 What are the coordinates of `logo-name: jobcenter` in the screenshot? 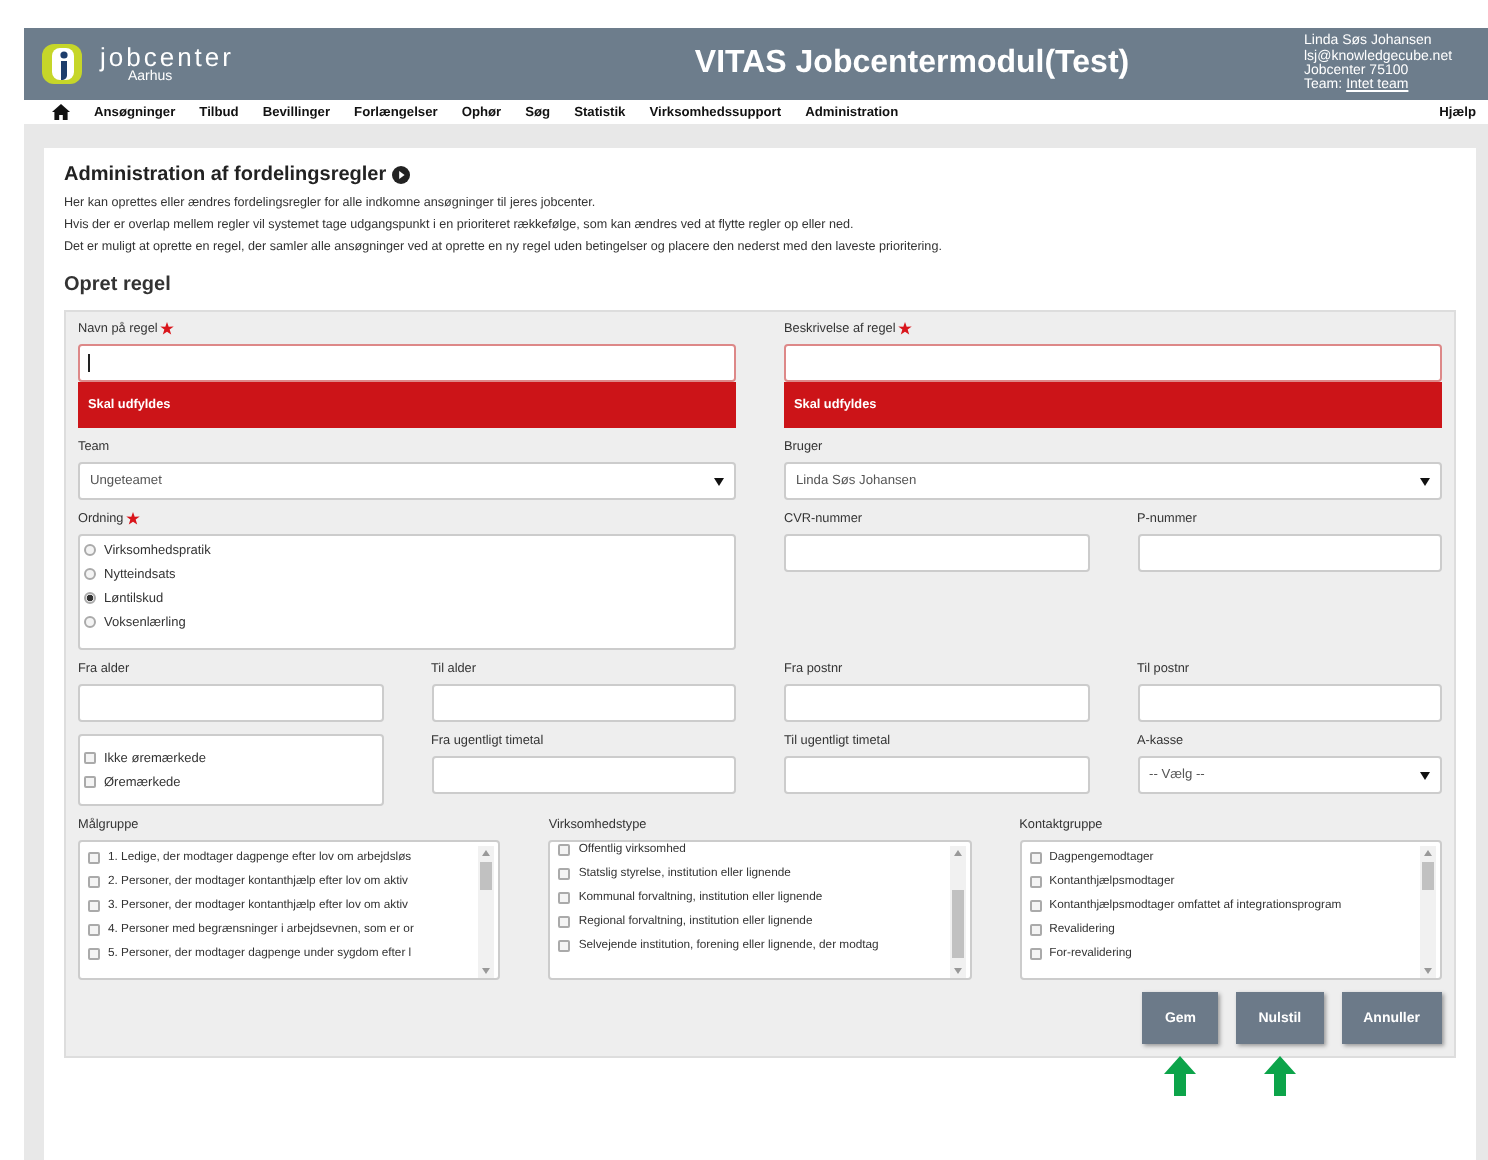 It's located at (167, 57).